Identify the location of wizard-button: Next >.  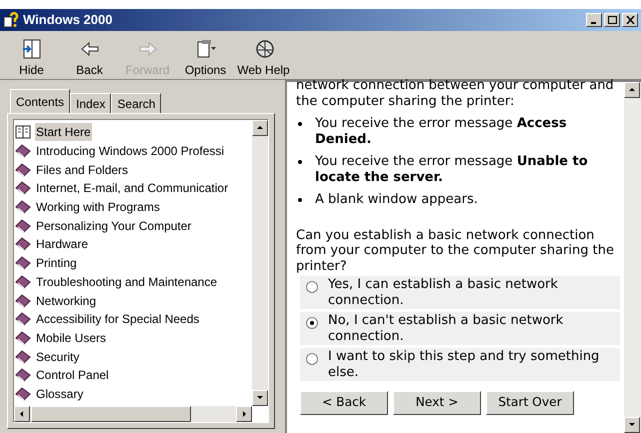
(437, 403).